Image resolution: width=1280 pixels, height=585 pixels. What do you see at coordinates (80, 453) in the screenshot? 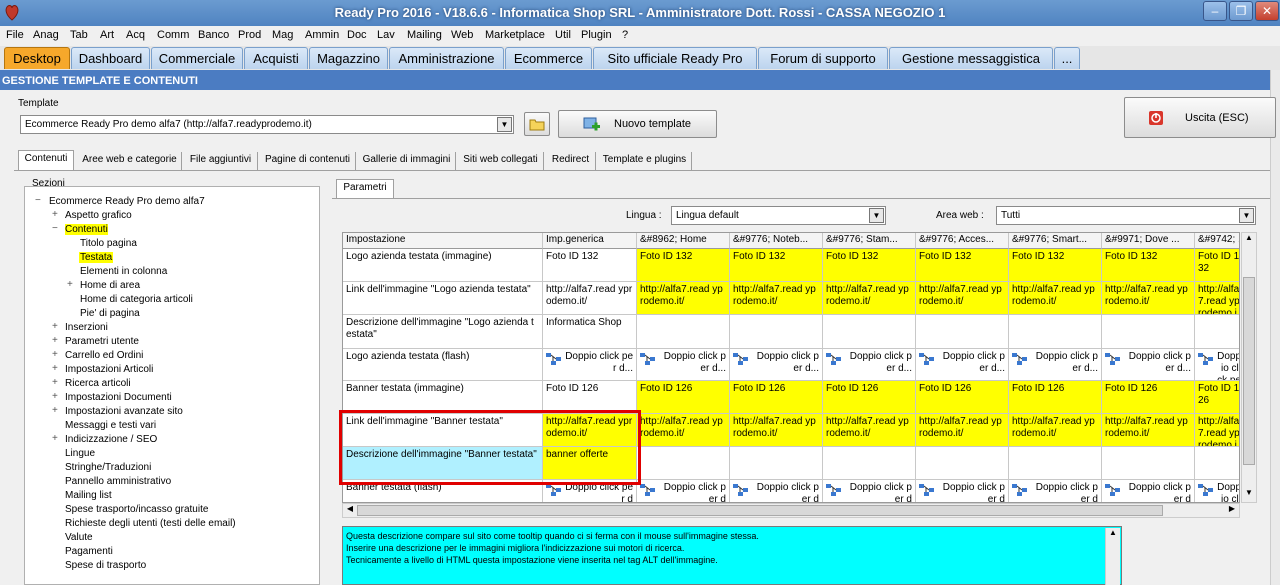
I see `tree-item-lingue: Lingue` at bounding box center [80, 453].